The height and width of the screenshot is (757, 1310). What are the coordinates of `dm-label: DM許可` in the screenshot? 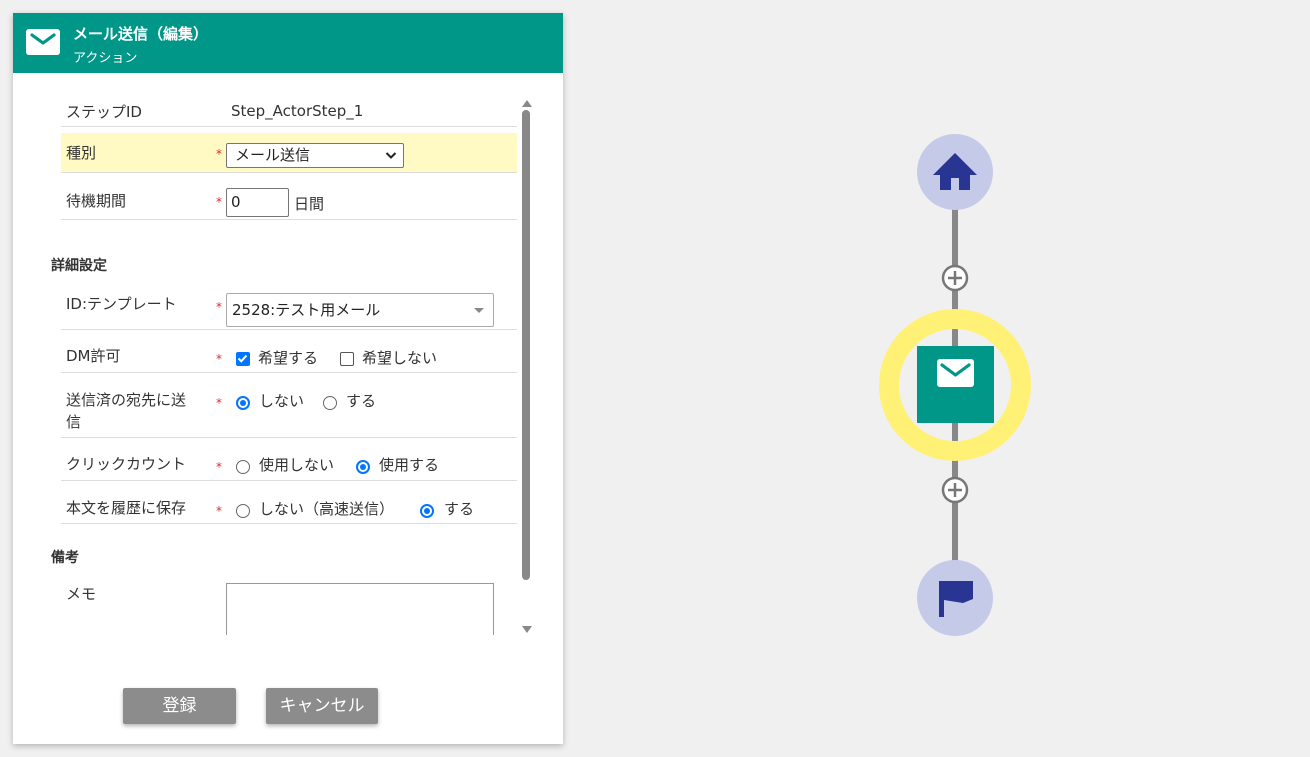 It's located at (93, 356).